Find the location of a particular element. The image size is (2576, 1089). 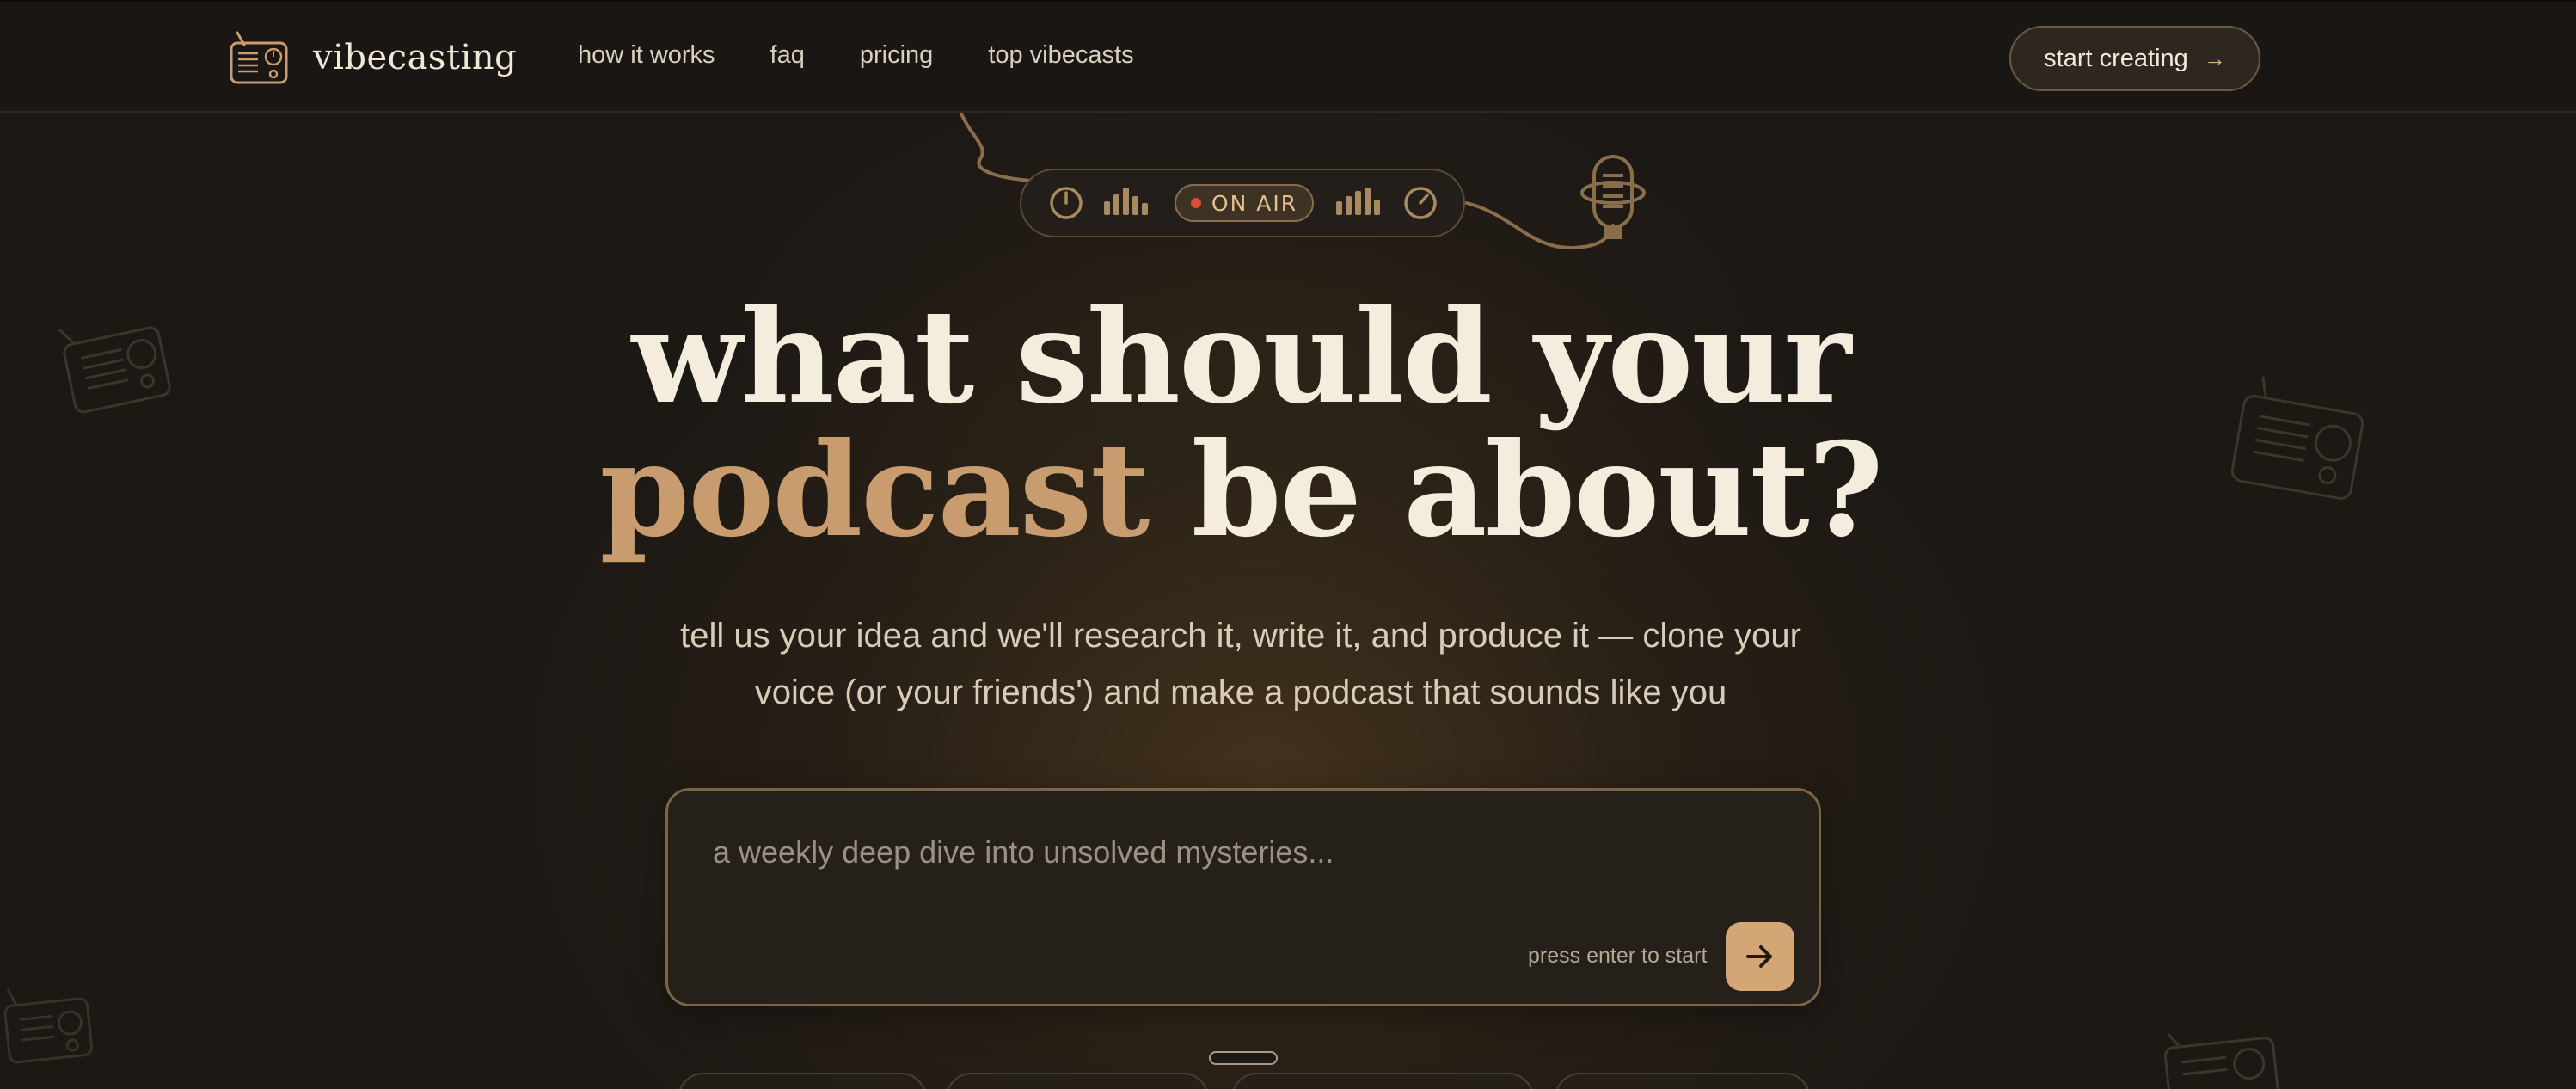

radio-icon is located at coordinates (259, 58).